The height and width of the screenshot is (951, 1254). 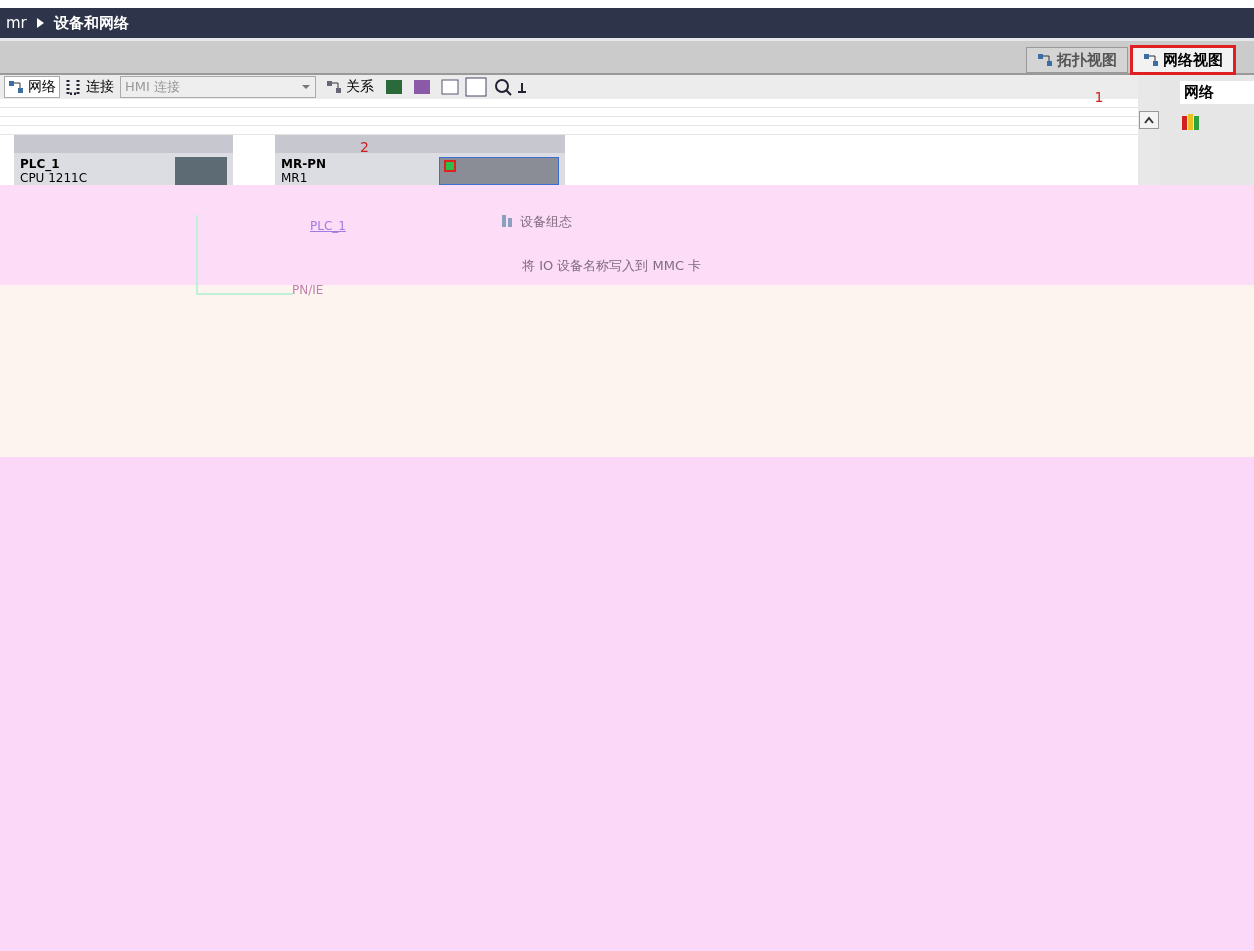 What do you see at coordinates (32, 87) in the screenshot?
I see `network-button: 网络` at bounding box center [32, 87].